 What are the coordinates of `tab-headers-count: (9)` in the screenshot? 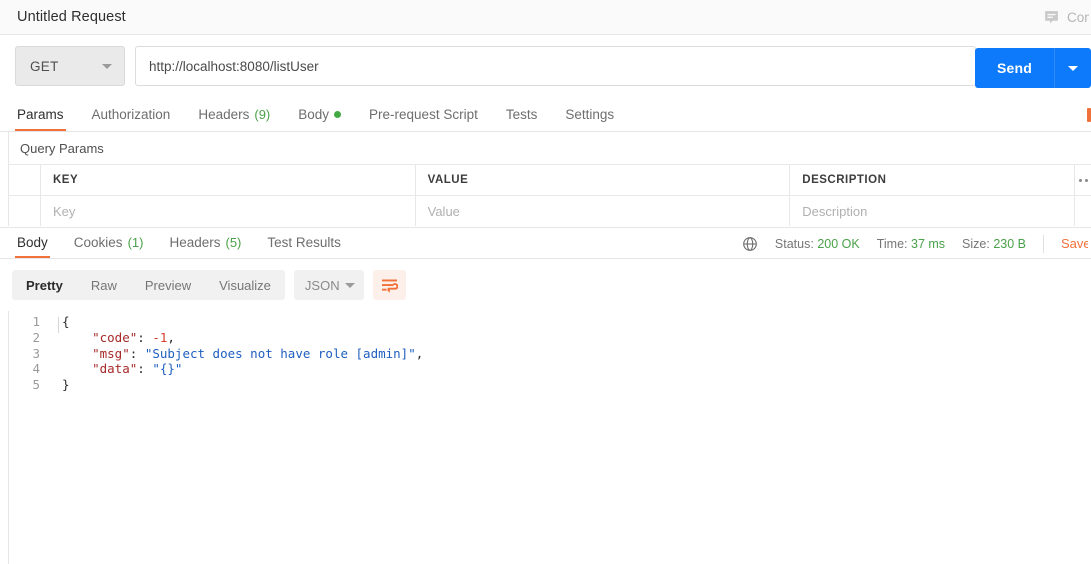 It's located at (262, 114).